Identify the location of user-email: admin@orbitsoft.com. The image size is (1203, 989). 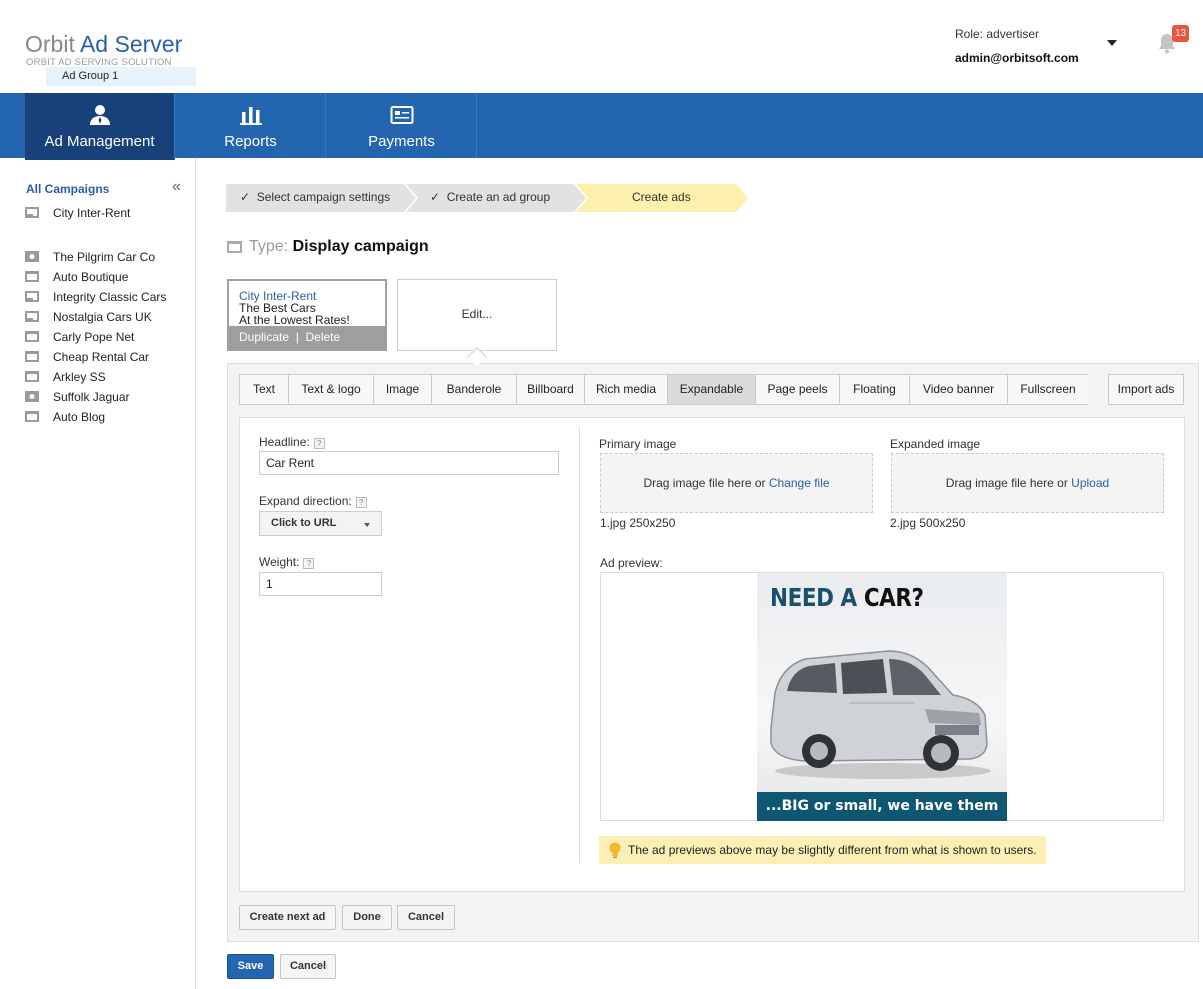
(1017, 58).